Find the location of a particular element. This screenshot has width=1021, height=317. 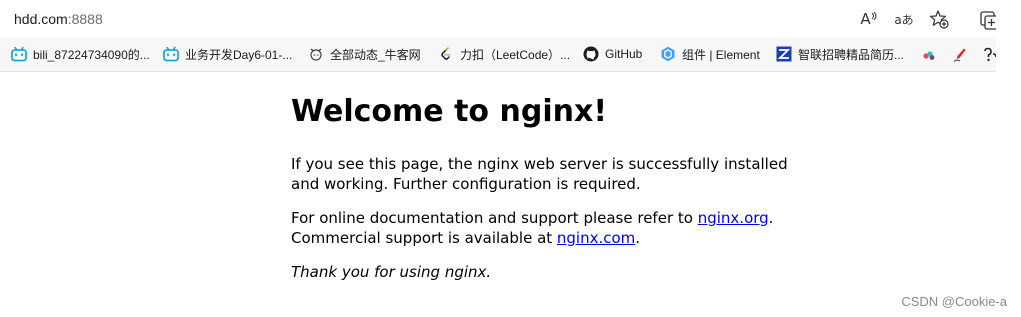

bookmark-element: 组件 | Element is located at coordinates (710, 54).